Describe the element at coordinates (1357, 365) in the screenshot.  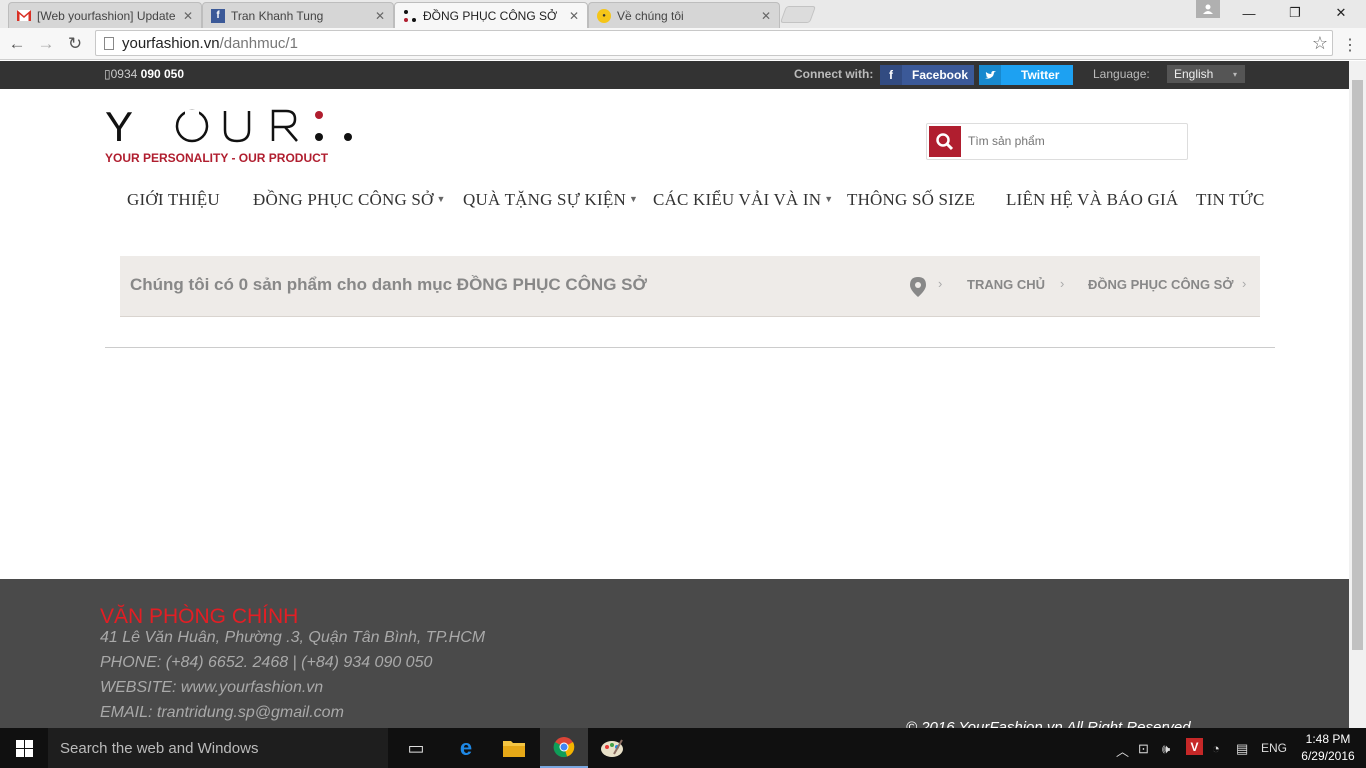
I see `scrollbar-thumb` at that location.